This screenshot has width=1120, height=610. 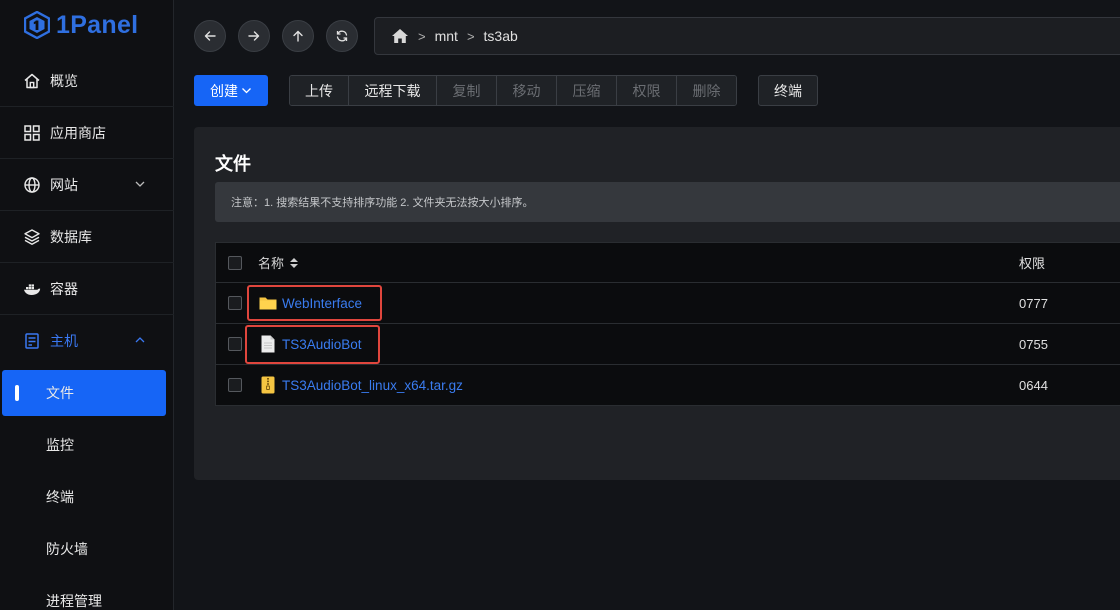 I want to click on file-icon, so click(x=268, y=344).